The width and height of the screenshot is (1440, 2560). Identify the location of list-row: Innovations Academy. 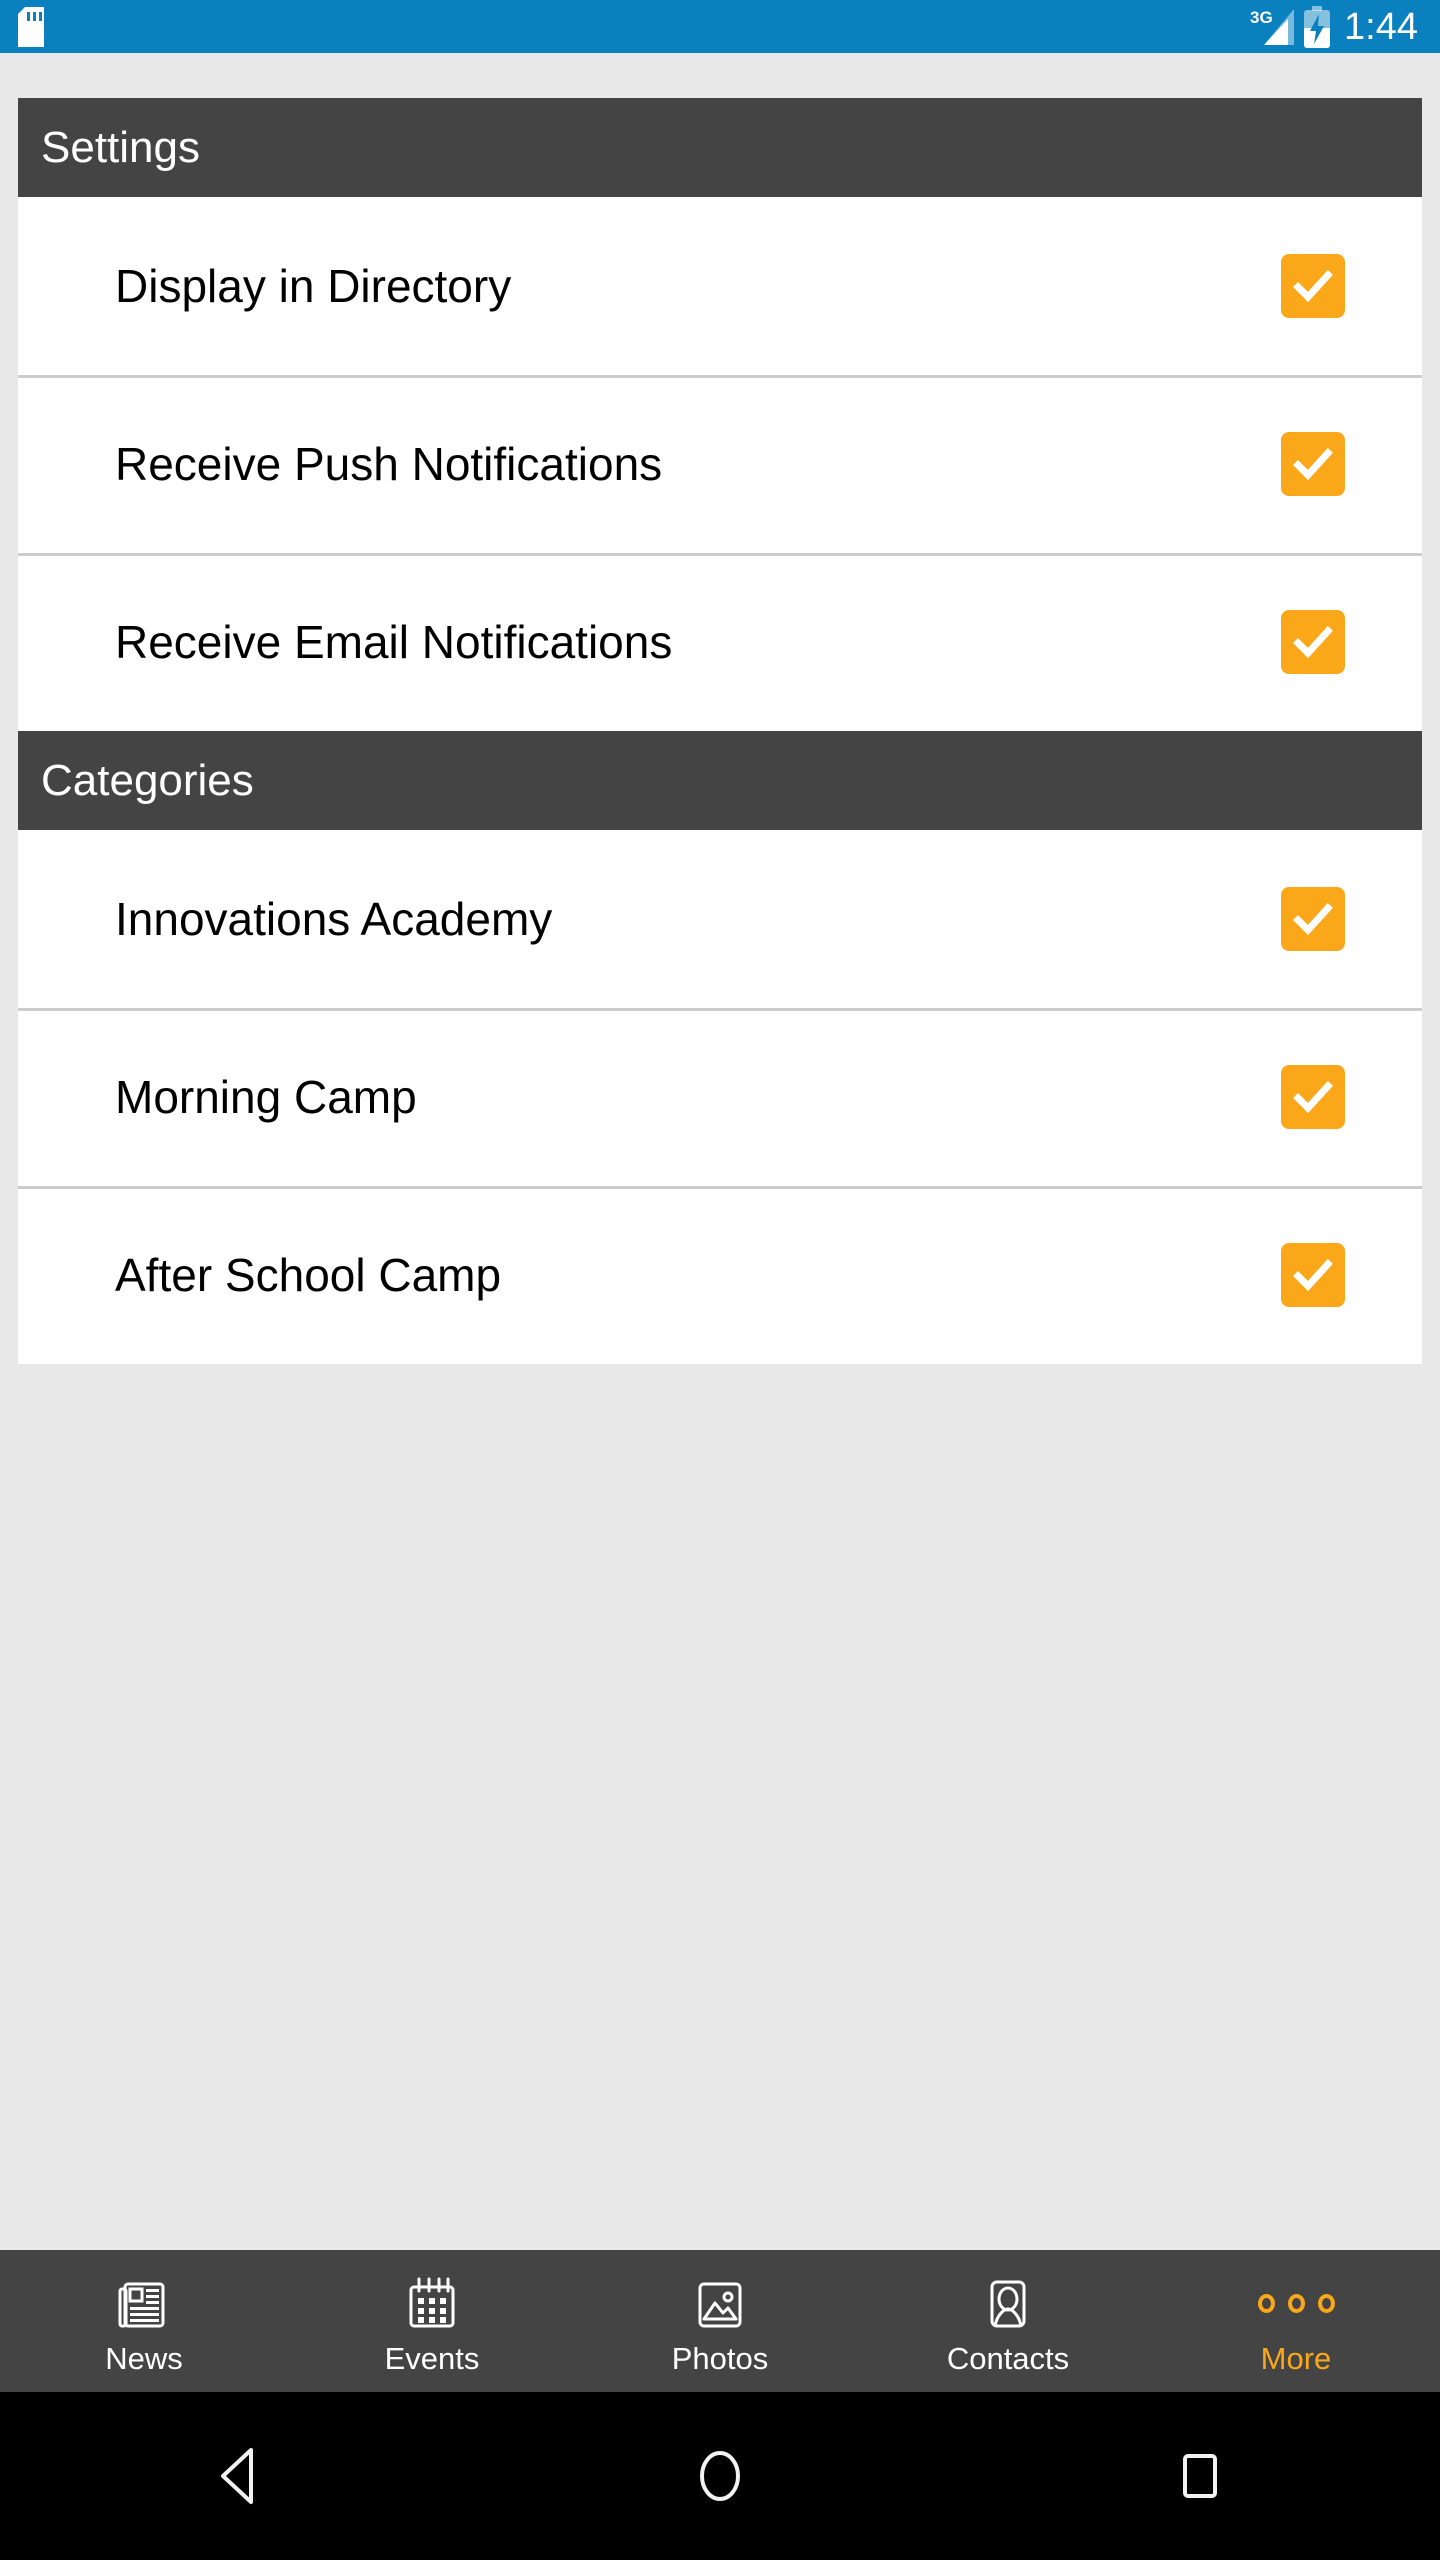
(720, 919).